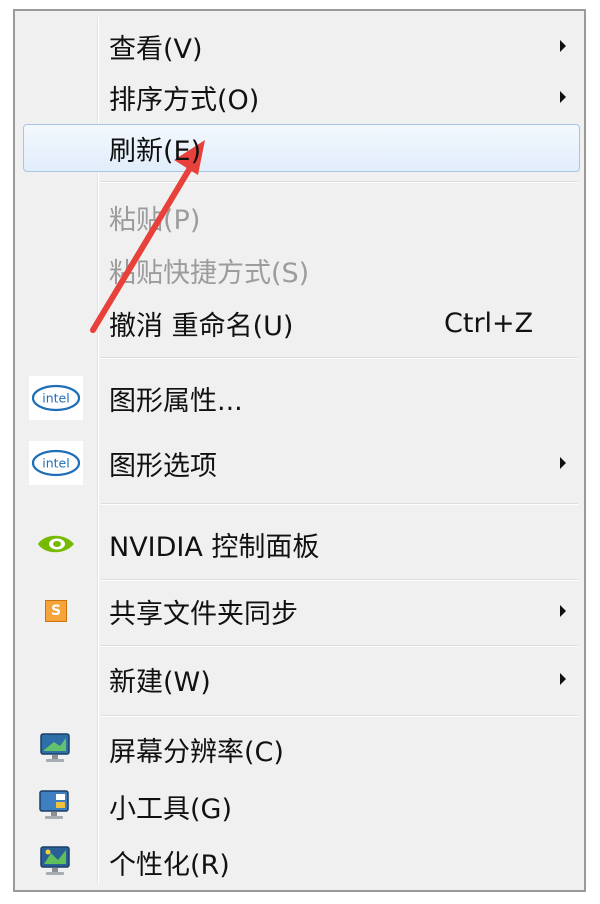  What do you see at coordinates (201, 326) in the screenshot?
I see `menu-item-label: 撤消 重命名(U)` at bounding box center [201, 326].